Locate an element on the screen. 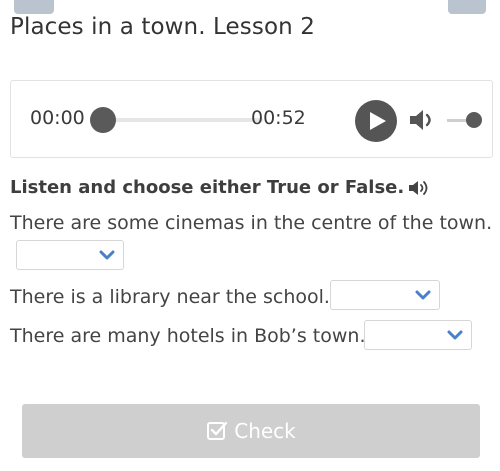 This screenshot has height=471, width=500. question-2-text: There is a library near the school. is located at coordinates (170, 297).